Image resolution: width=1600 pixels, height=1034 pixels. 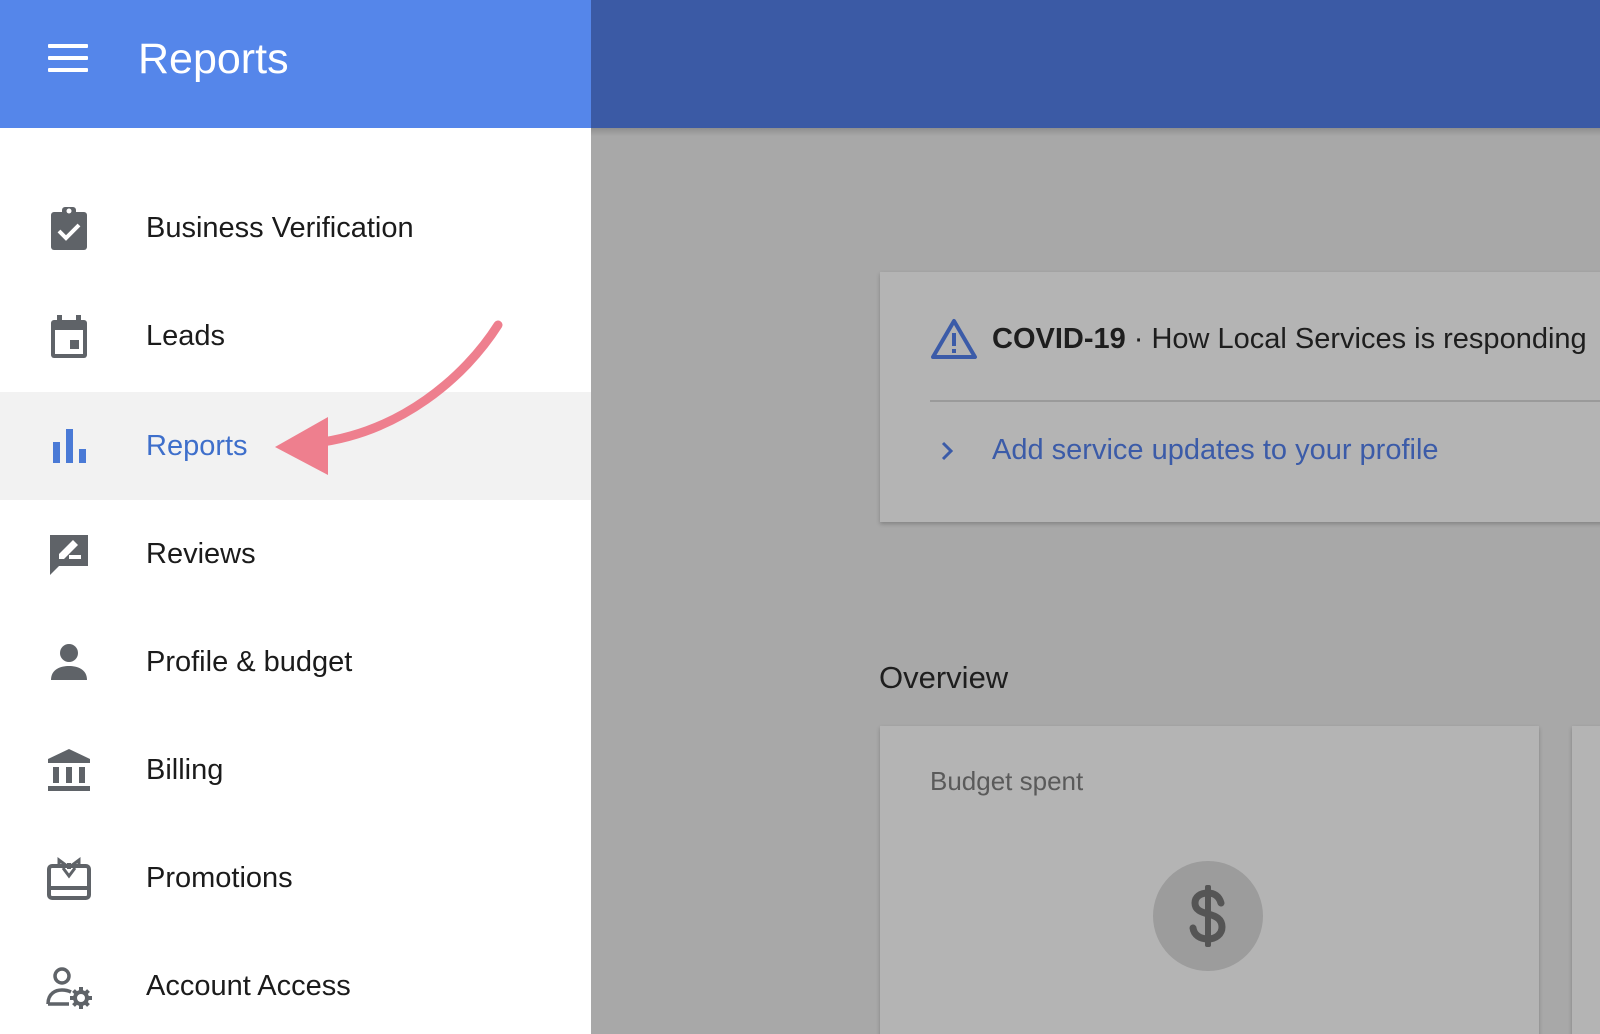 I want to click on nav-item-label: Promotions, so click(x=219, y=877).